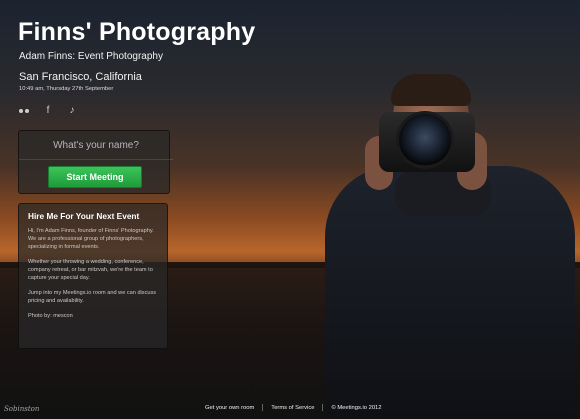  What do you see at coordinates (356, 407) in the screenshot?
I see `copyright: © Meetings.io 2012` at bounding box center [356, 407].